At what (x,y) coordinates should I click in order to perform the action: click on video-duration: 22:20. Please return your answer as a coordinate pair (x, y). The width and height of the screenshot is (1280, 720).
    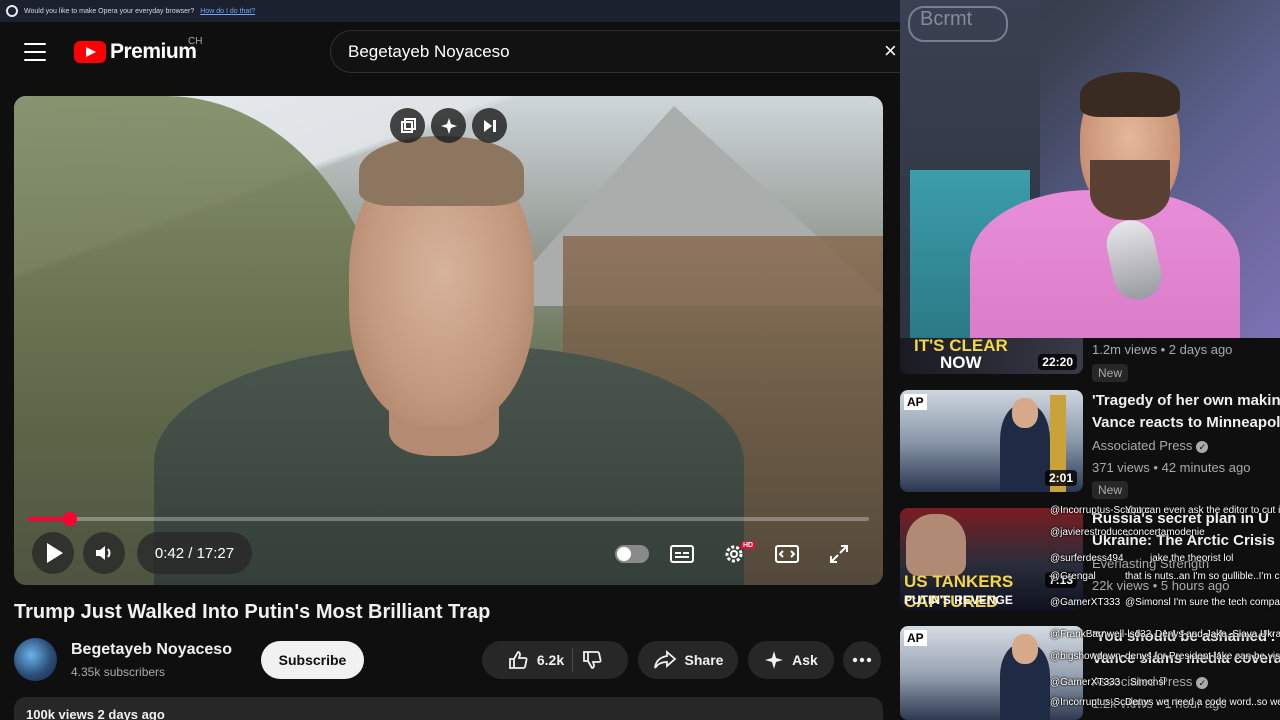
    Looking at the image, I should click on (1057, 362).